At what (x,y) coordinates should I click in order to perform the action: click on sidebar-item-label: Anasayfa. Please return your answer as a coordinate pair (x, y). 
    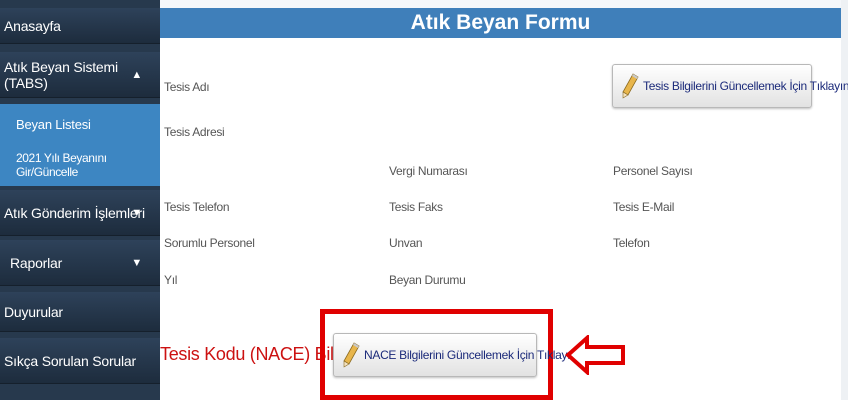
    Looking at the image, I should click on (32, 25).